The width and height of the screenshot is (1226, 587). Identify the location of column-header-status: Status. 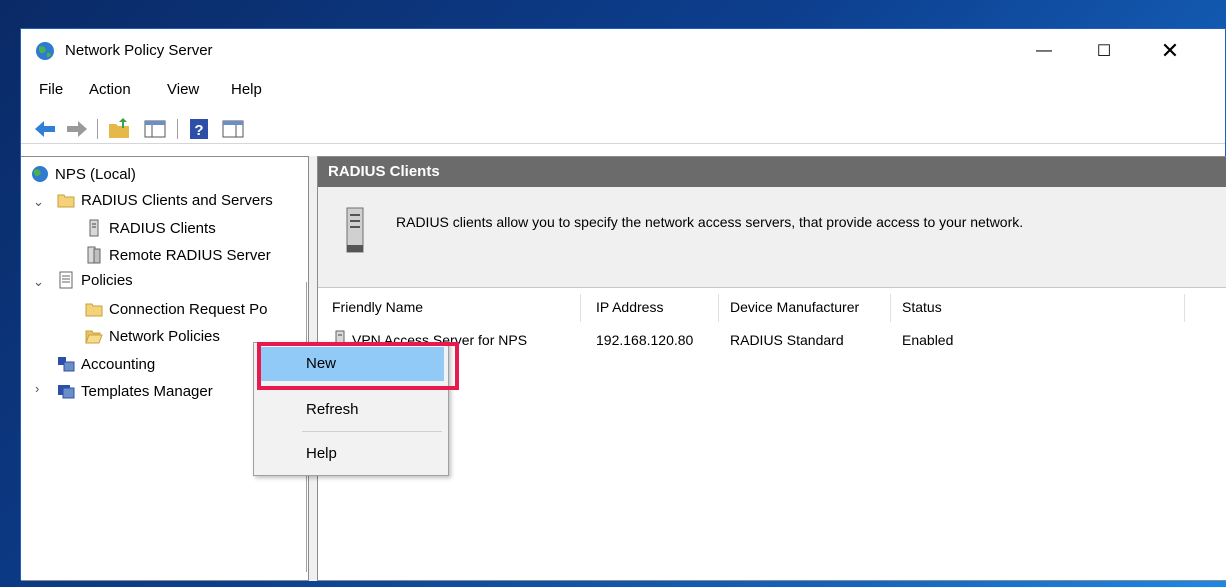
(922, 307).